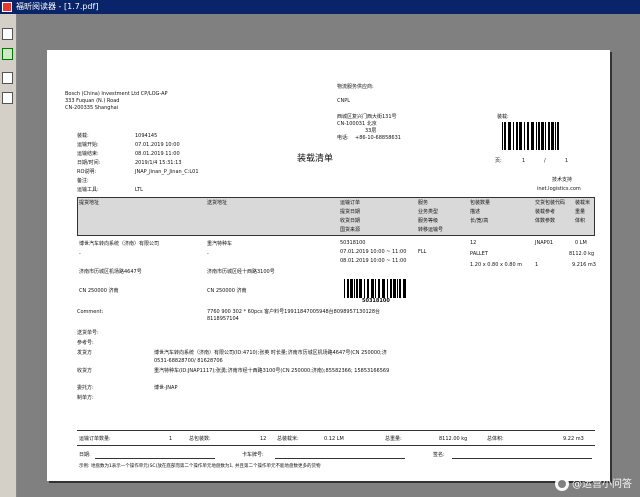 This screenshot has width=640, height=497. I want to click on signature-line, so click(522, 458).